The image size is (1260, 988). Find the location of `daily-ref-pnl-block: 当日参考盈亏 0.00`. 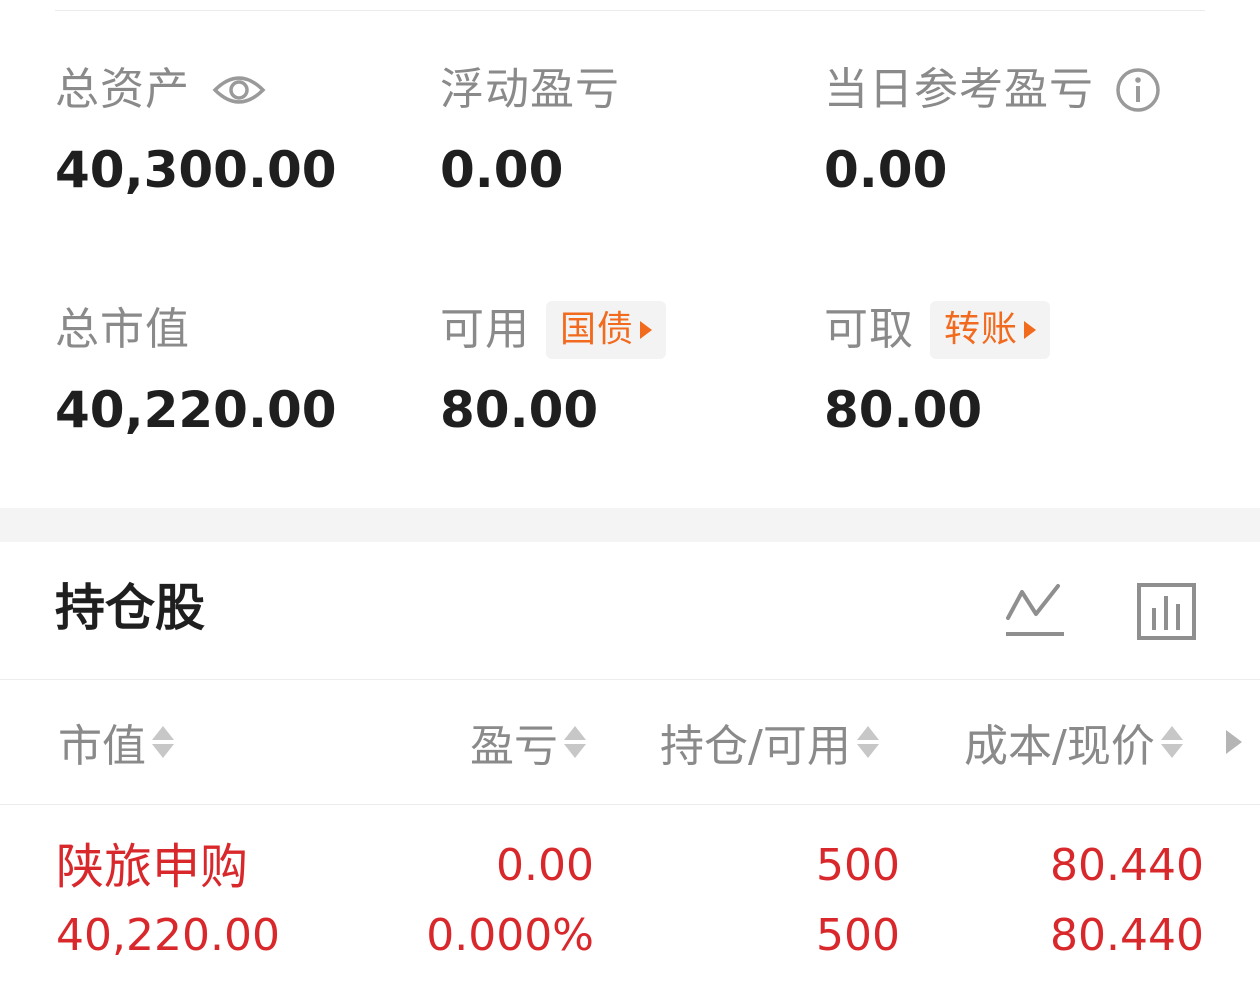

daily-ref-pnl-block: 当日参考盈亏 0.00 is located at coordinates (1014, 130).